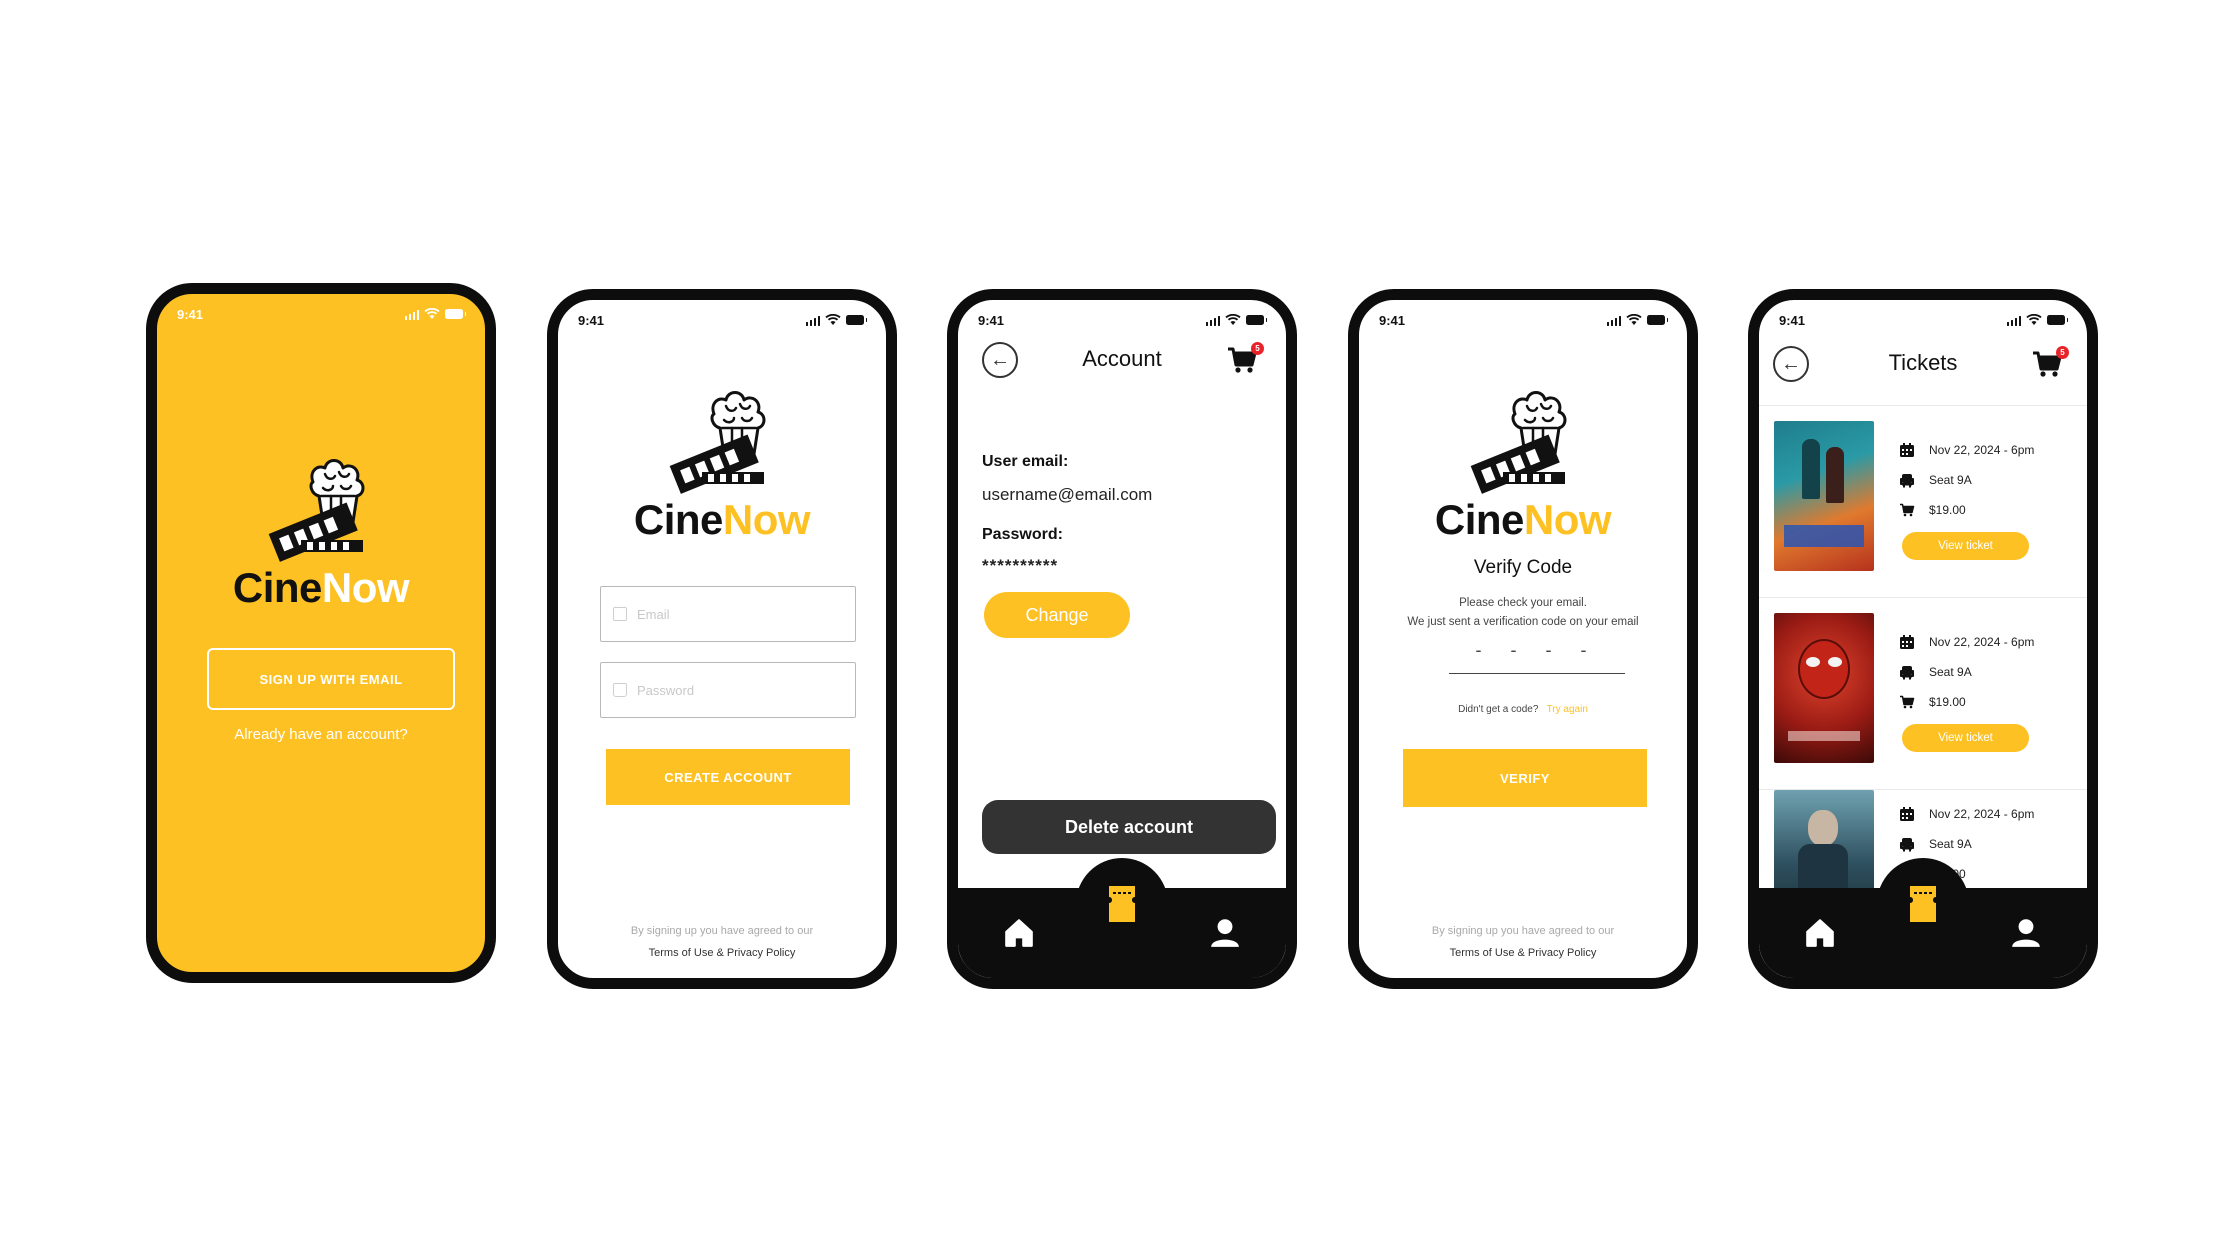 This screenshot has width=2240, height=1260. What do you see at coordinates (1129, 827) in the screenshot?
I see `delete-account-button: Delete account` at bounding box center [1129, 827].